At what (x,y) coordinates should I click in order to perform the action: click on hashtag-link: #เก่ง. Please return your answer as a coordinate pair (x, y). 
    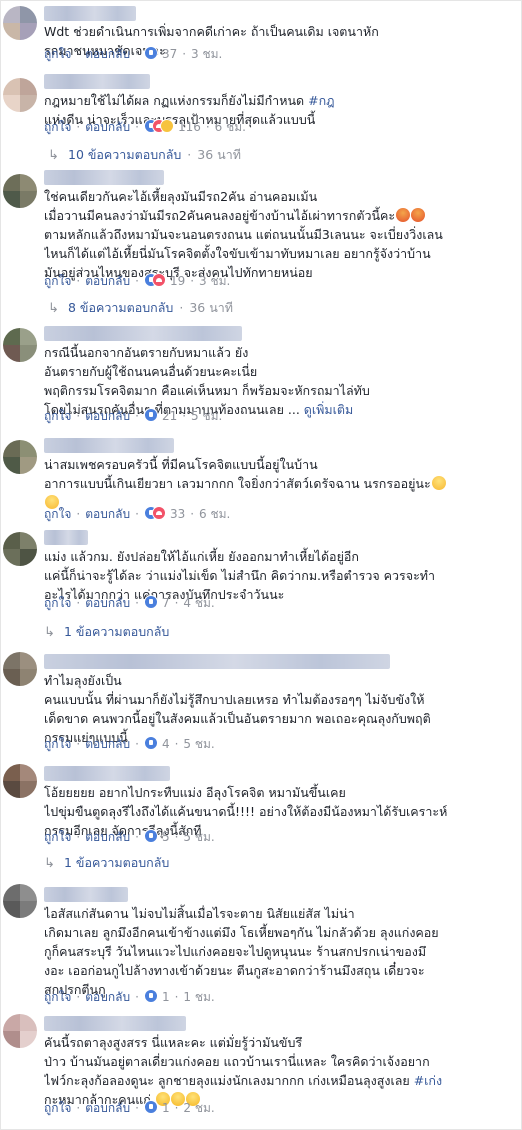
    Looking at the image, I should click on (428, 1080).